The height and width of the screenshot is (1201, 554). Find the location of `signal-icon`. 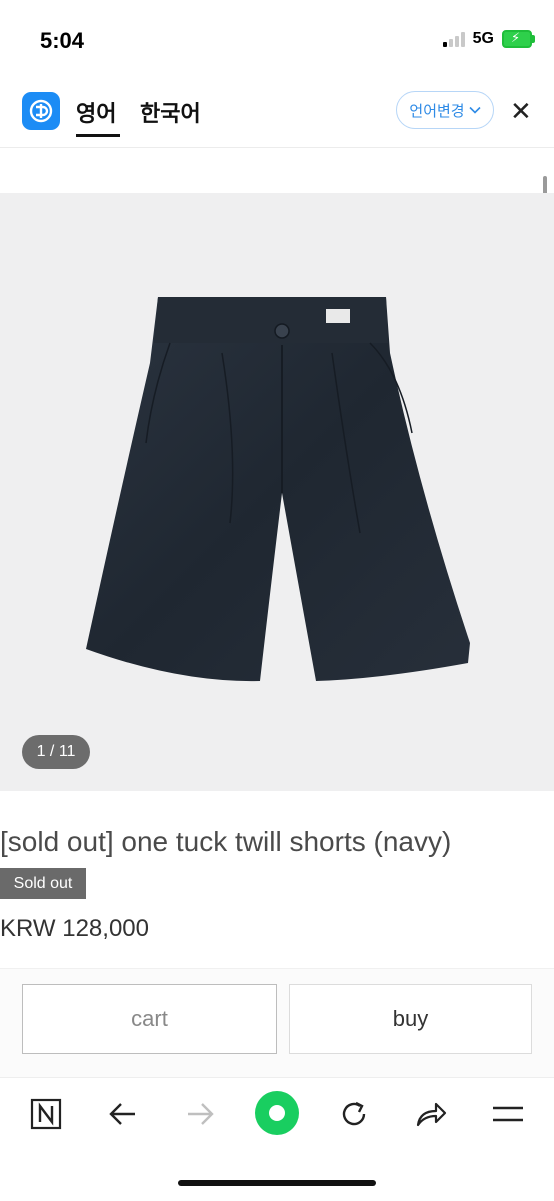

signal-icon is located at coordinates (453, 39).